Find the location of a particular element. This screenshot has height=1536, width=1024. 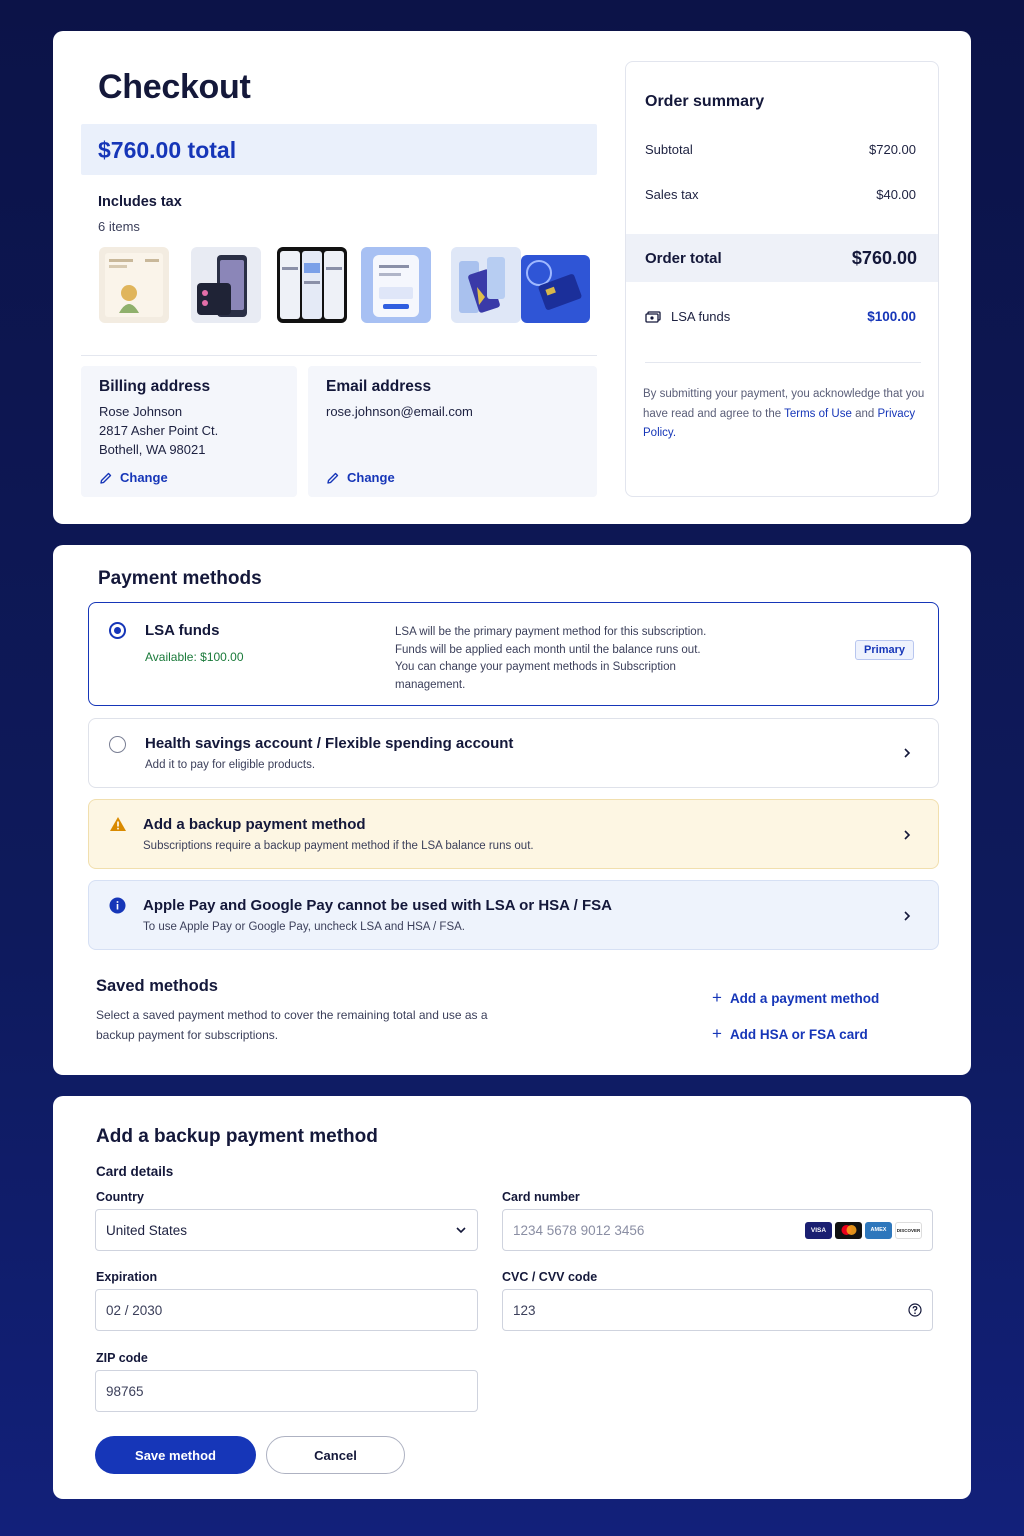

total-amount: $760.00 total is located at coordinates (167, 150).